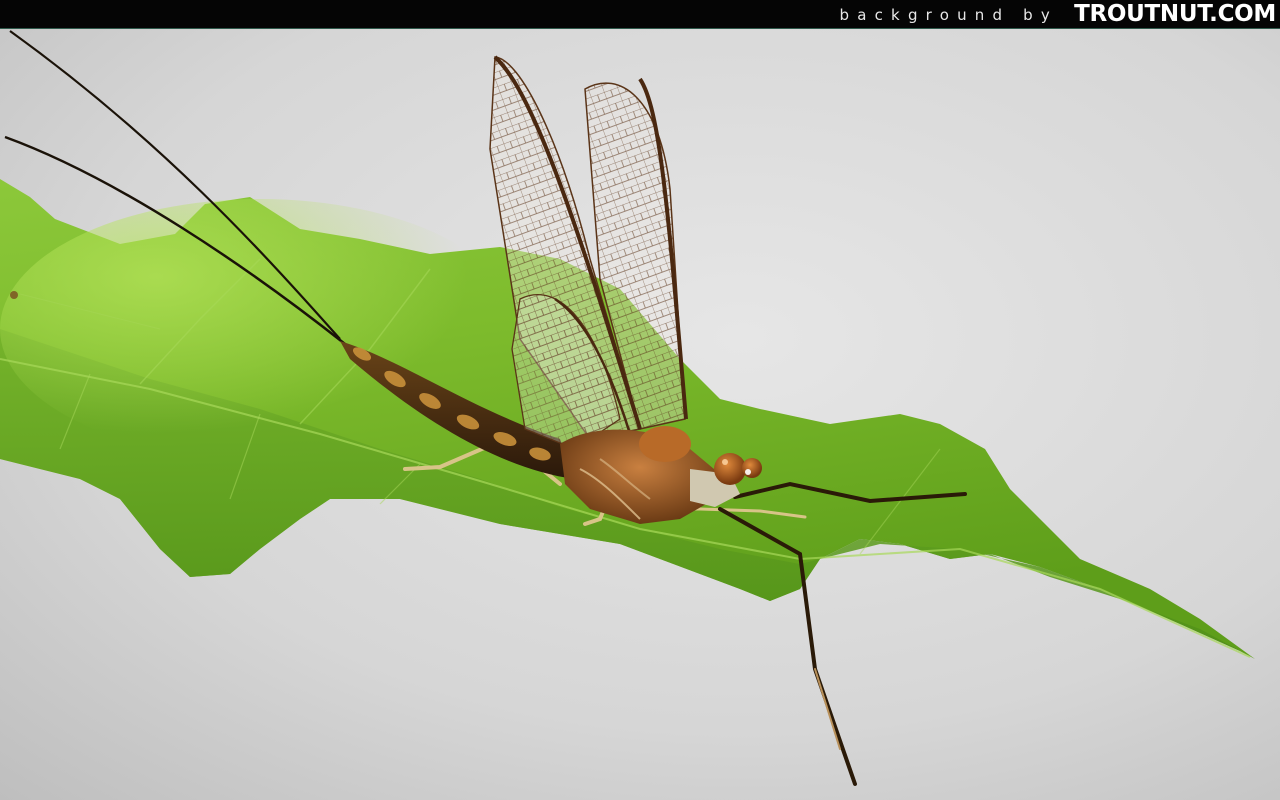 This screenshot has height=800, width=1280. I want to click on troutnut-logo: TROUTNUT.COM, so click(1175, 14).